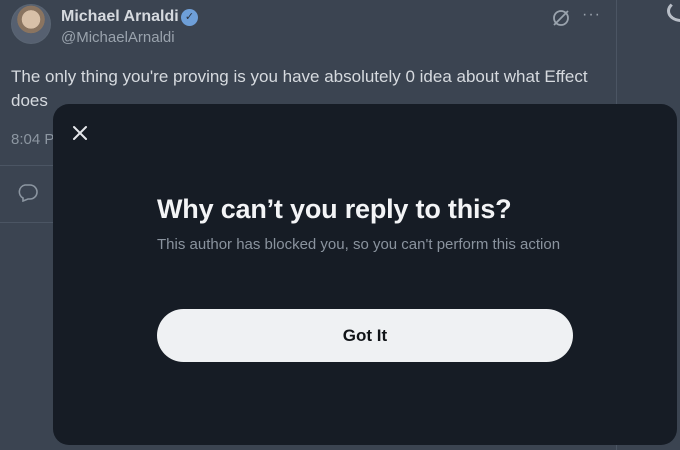 This screenshot has height=450, width=680. What do you see at coordinates (189, 17) in the screenshot?
I see `verified-badge-icon: ✓` at bounding box center [189, 17].